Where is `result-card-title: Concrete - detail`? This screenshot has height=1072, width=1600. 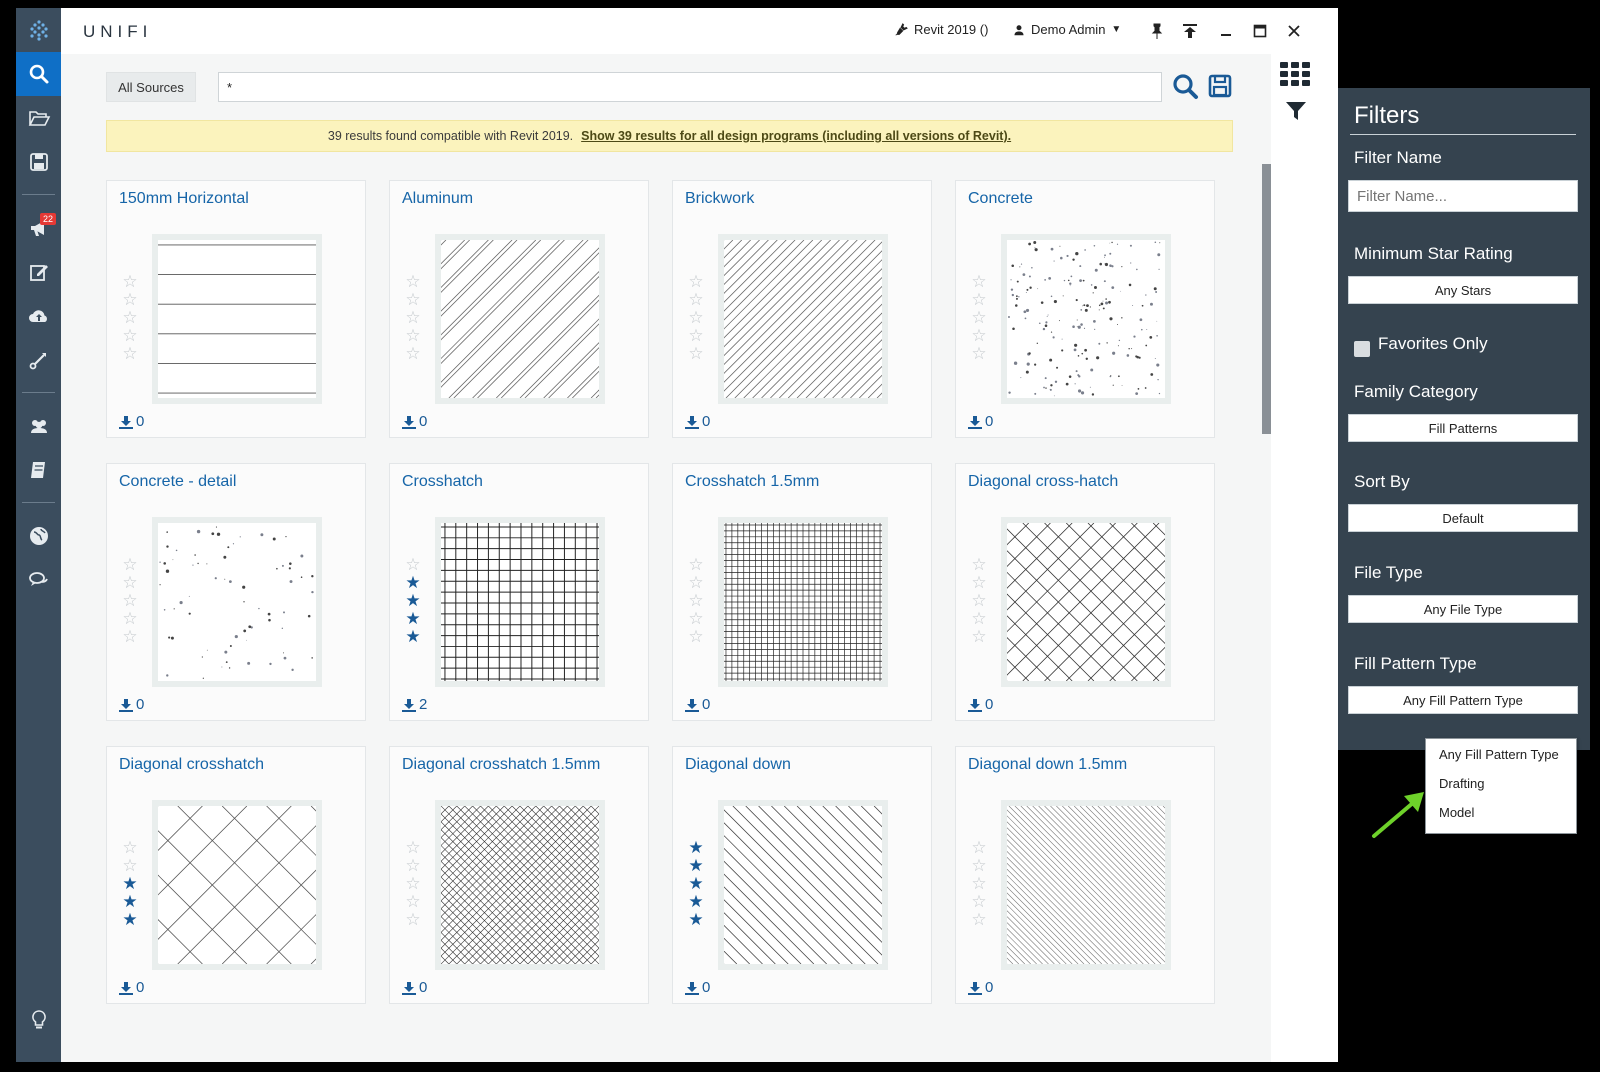 result-card-title: Concrete - detail is located at coordinates (177, 482).